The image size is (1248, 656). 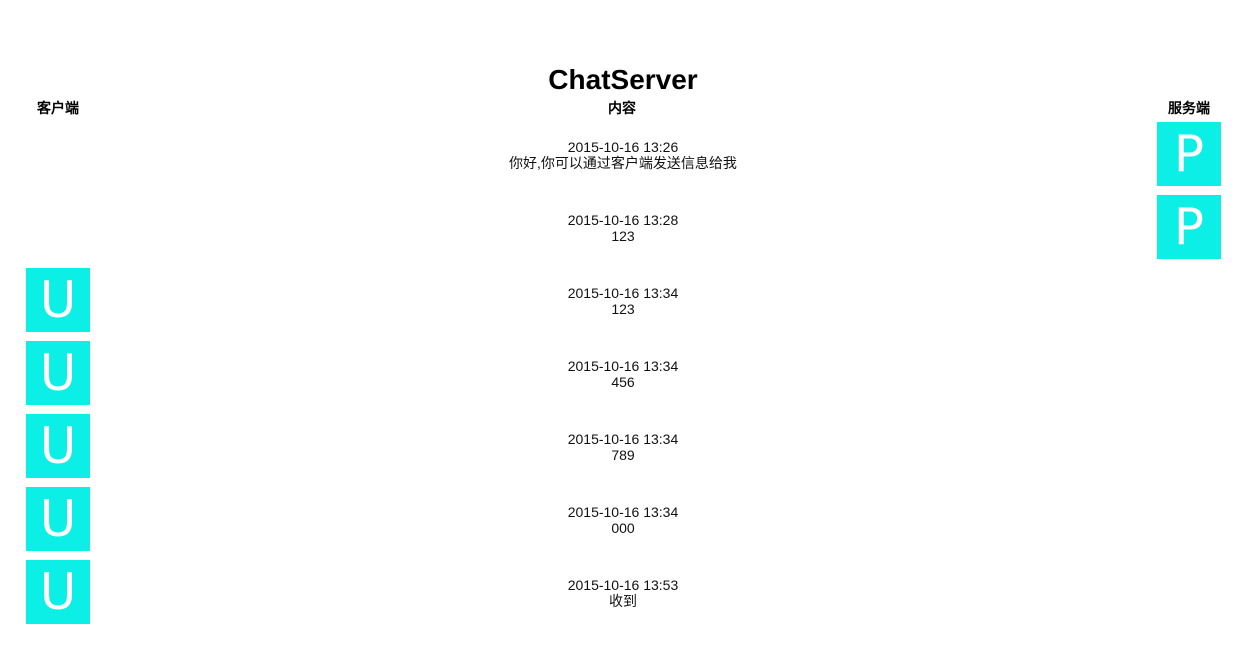 I want to click on message-row: U 2015-10-16 13:34 123, so click(x=624, y=304).